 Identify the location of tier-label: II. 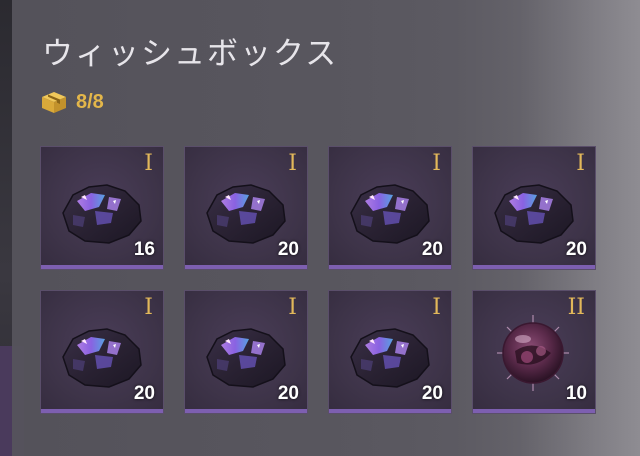
(576, 307).